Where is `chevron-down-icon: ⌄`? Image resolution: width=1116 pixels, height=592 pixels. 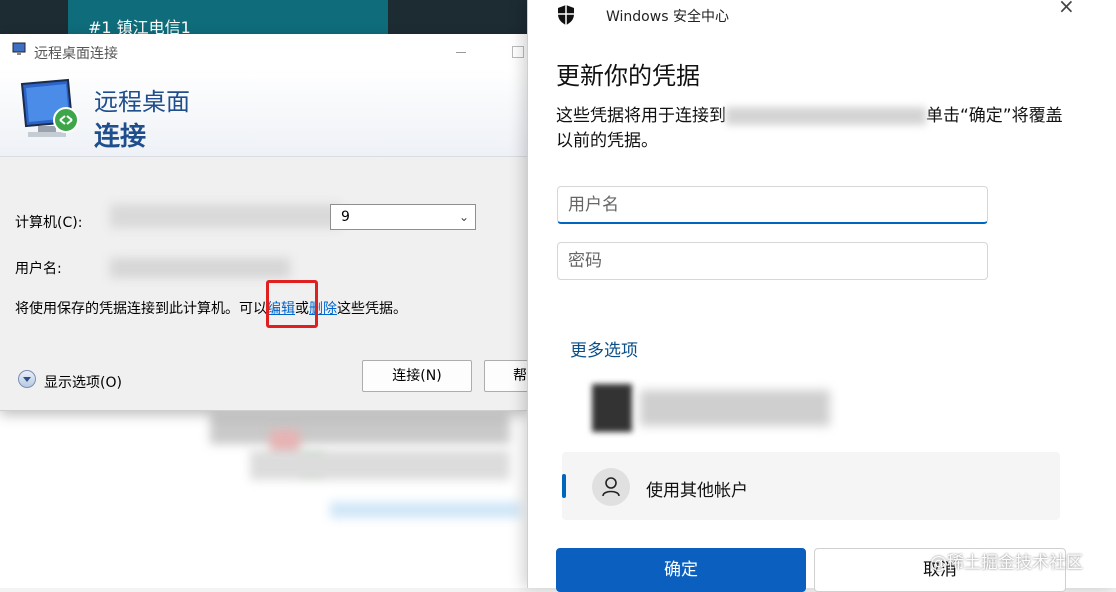 chevron-down-icon: ⌄ is located at coordinates (464, 217).